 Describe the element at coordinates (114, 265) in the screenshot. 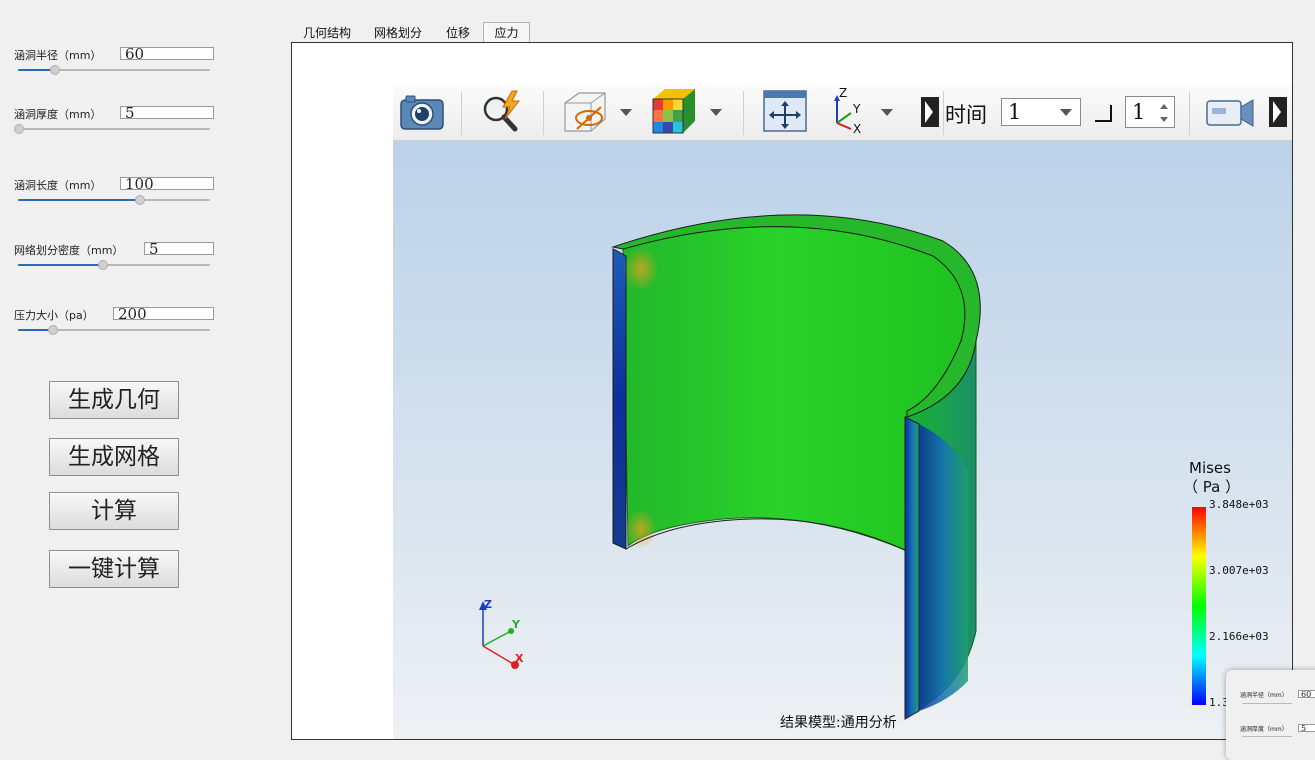

I see `mesh-density-slider` at that location.